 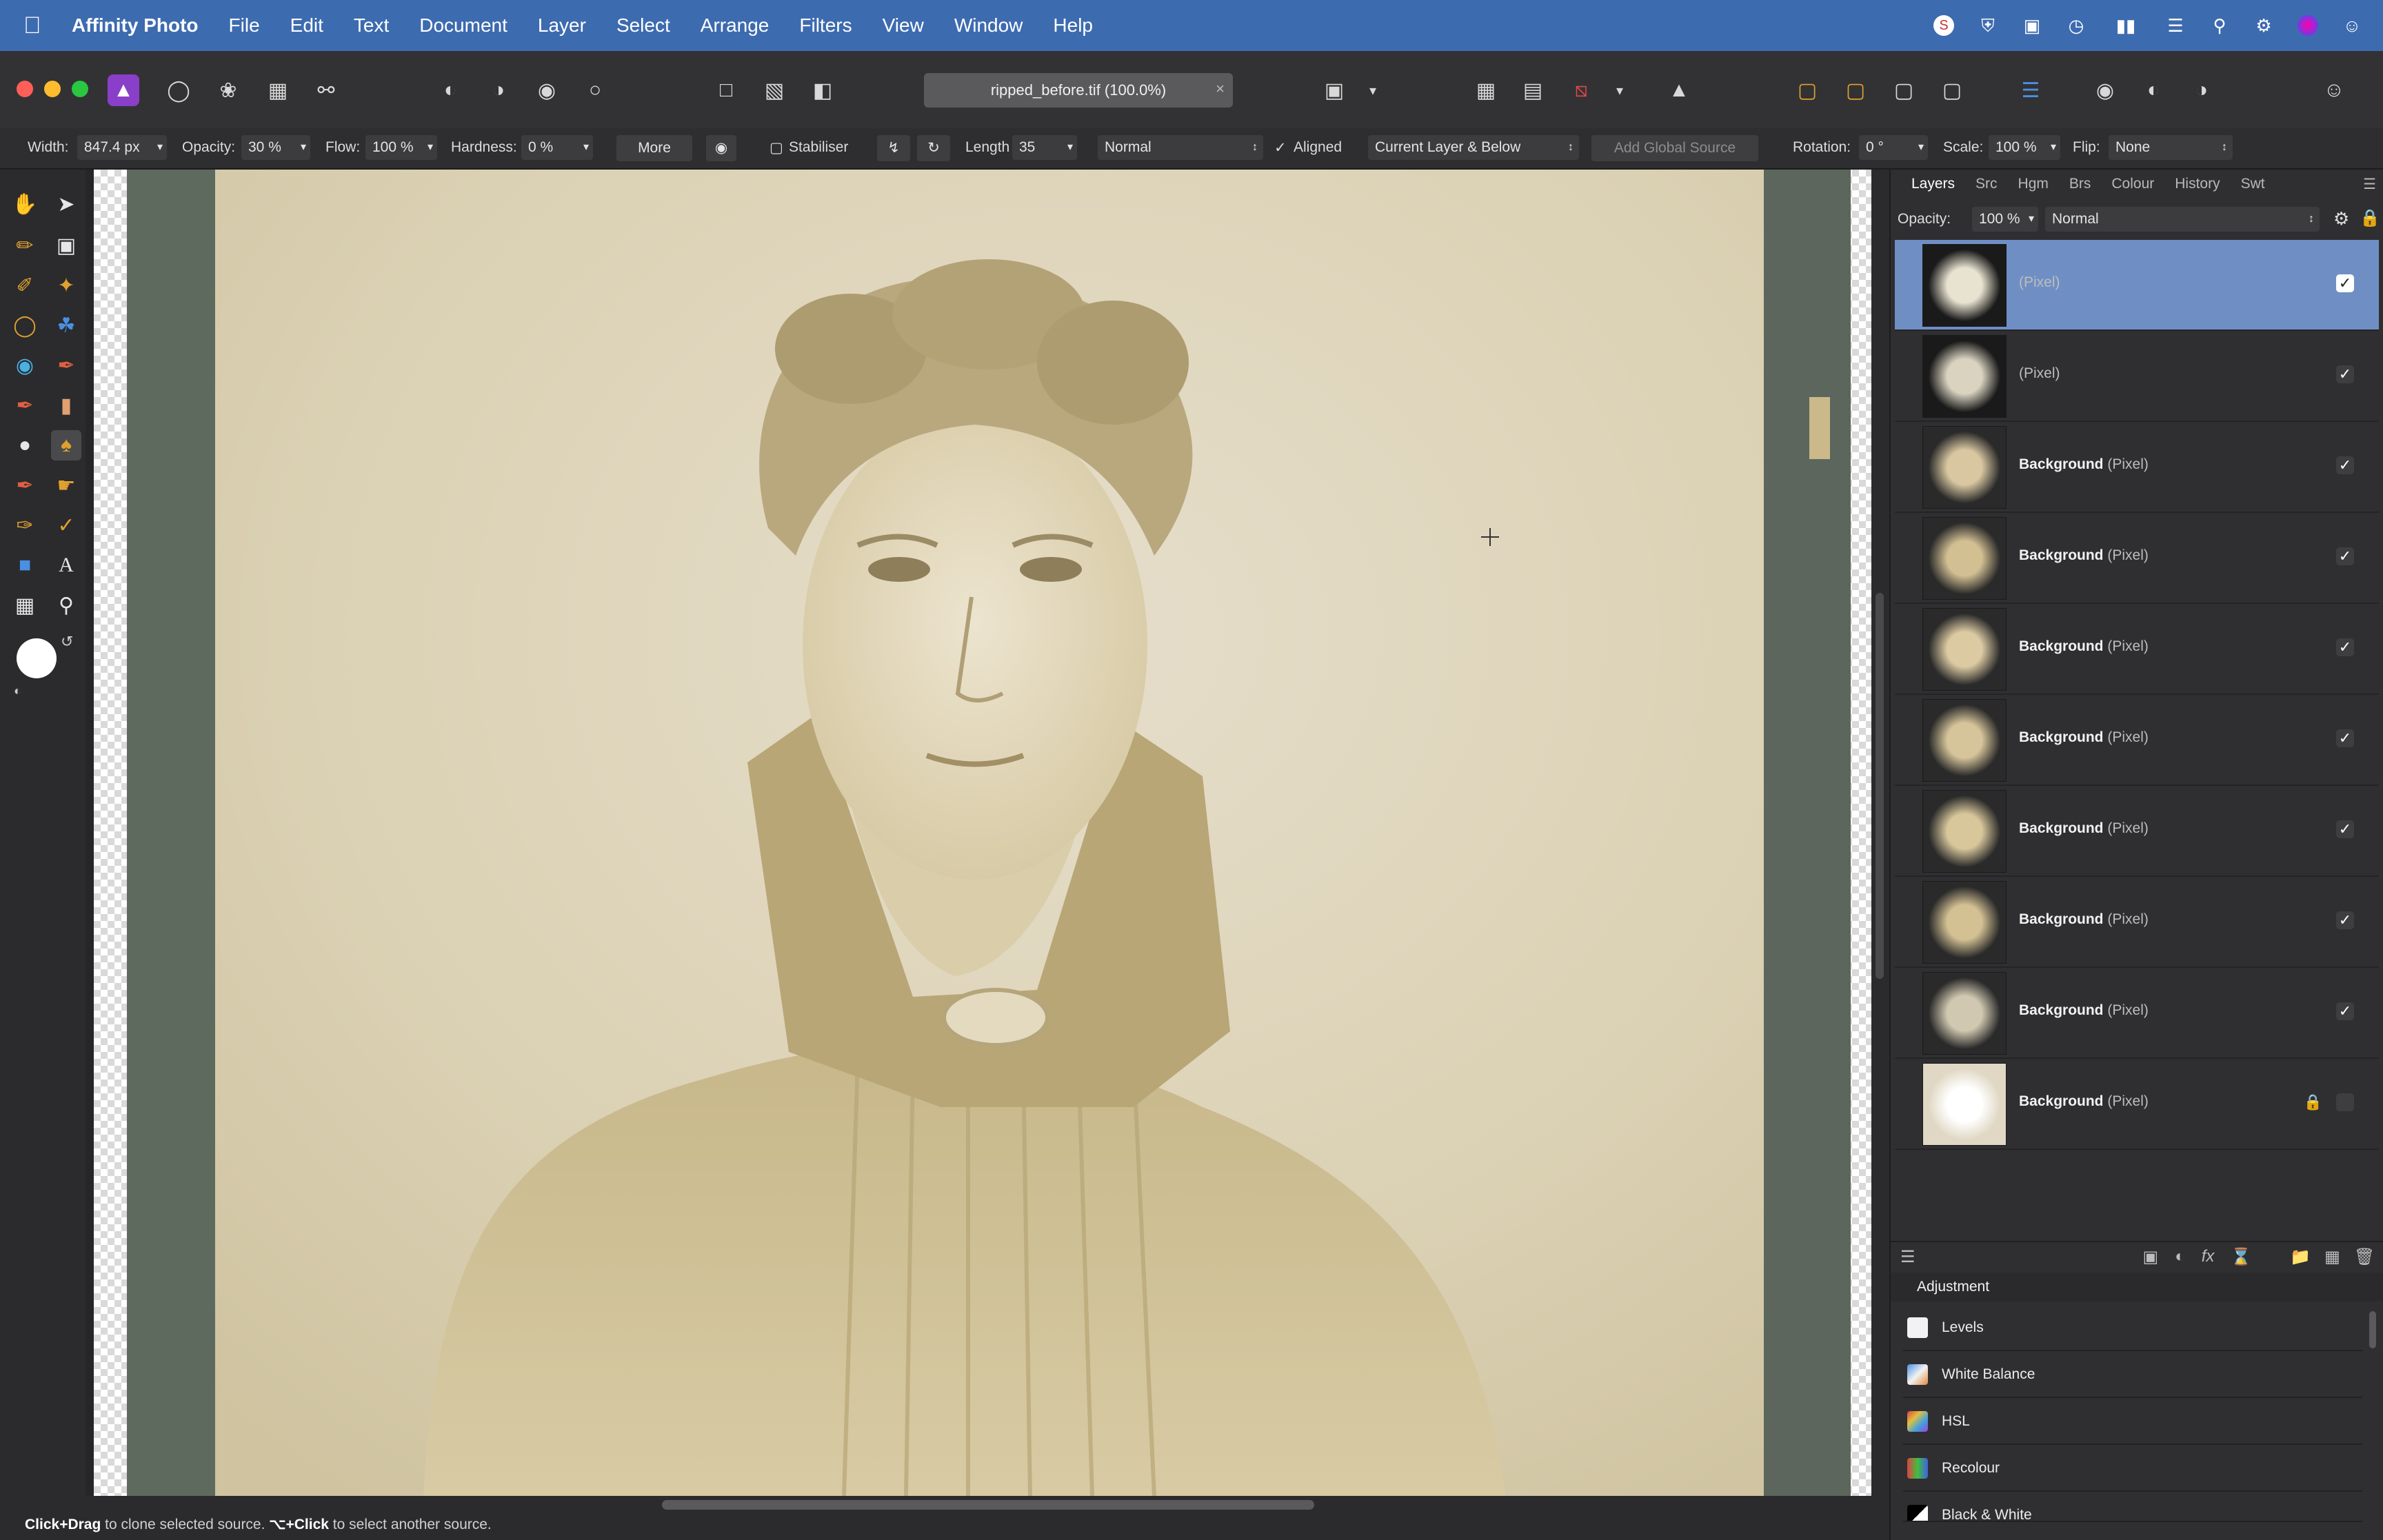 I want to click on horizontal-scrollbar, so click(x=988, y=1505).